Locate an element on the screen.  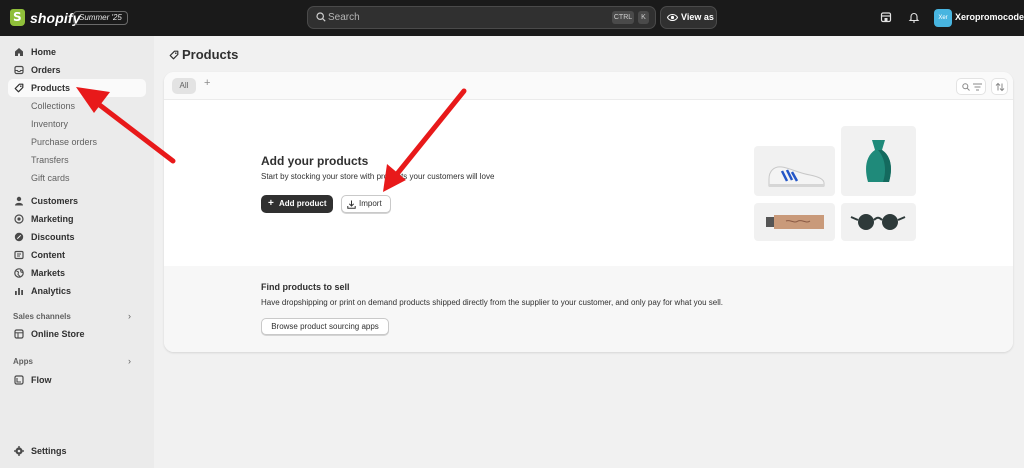
red-arrow-to-import is located at coordinates (425, 140).